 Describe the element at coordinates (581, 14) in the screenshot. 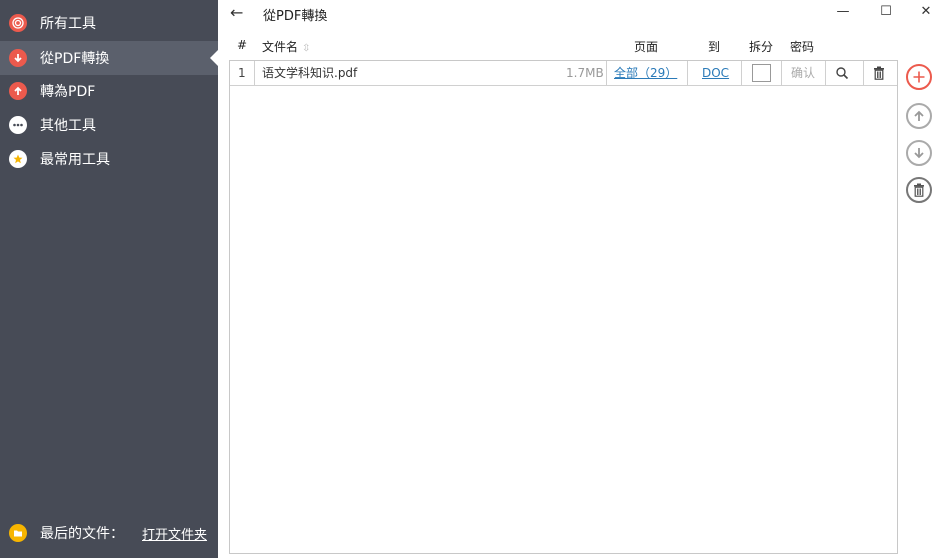

I see `title-bar: ← 從PDF轉換 — ☐ ✕` at that location.